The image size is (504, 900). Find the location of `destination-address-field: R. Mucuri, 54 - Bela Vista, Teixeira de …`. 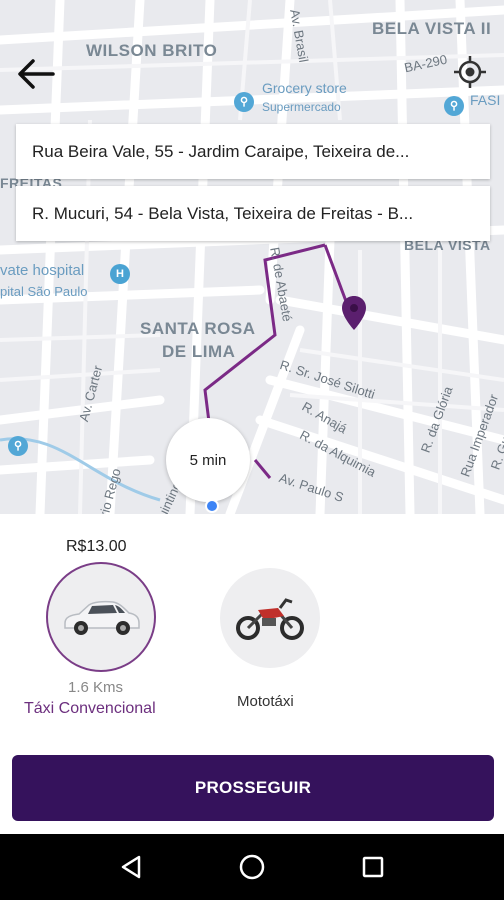

destination-address-field: R. Mucuri, 54 - Bela Vista, Teixeira de … is located at coordinates (253, 213).